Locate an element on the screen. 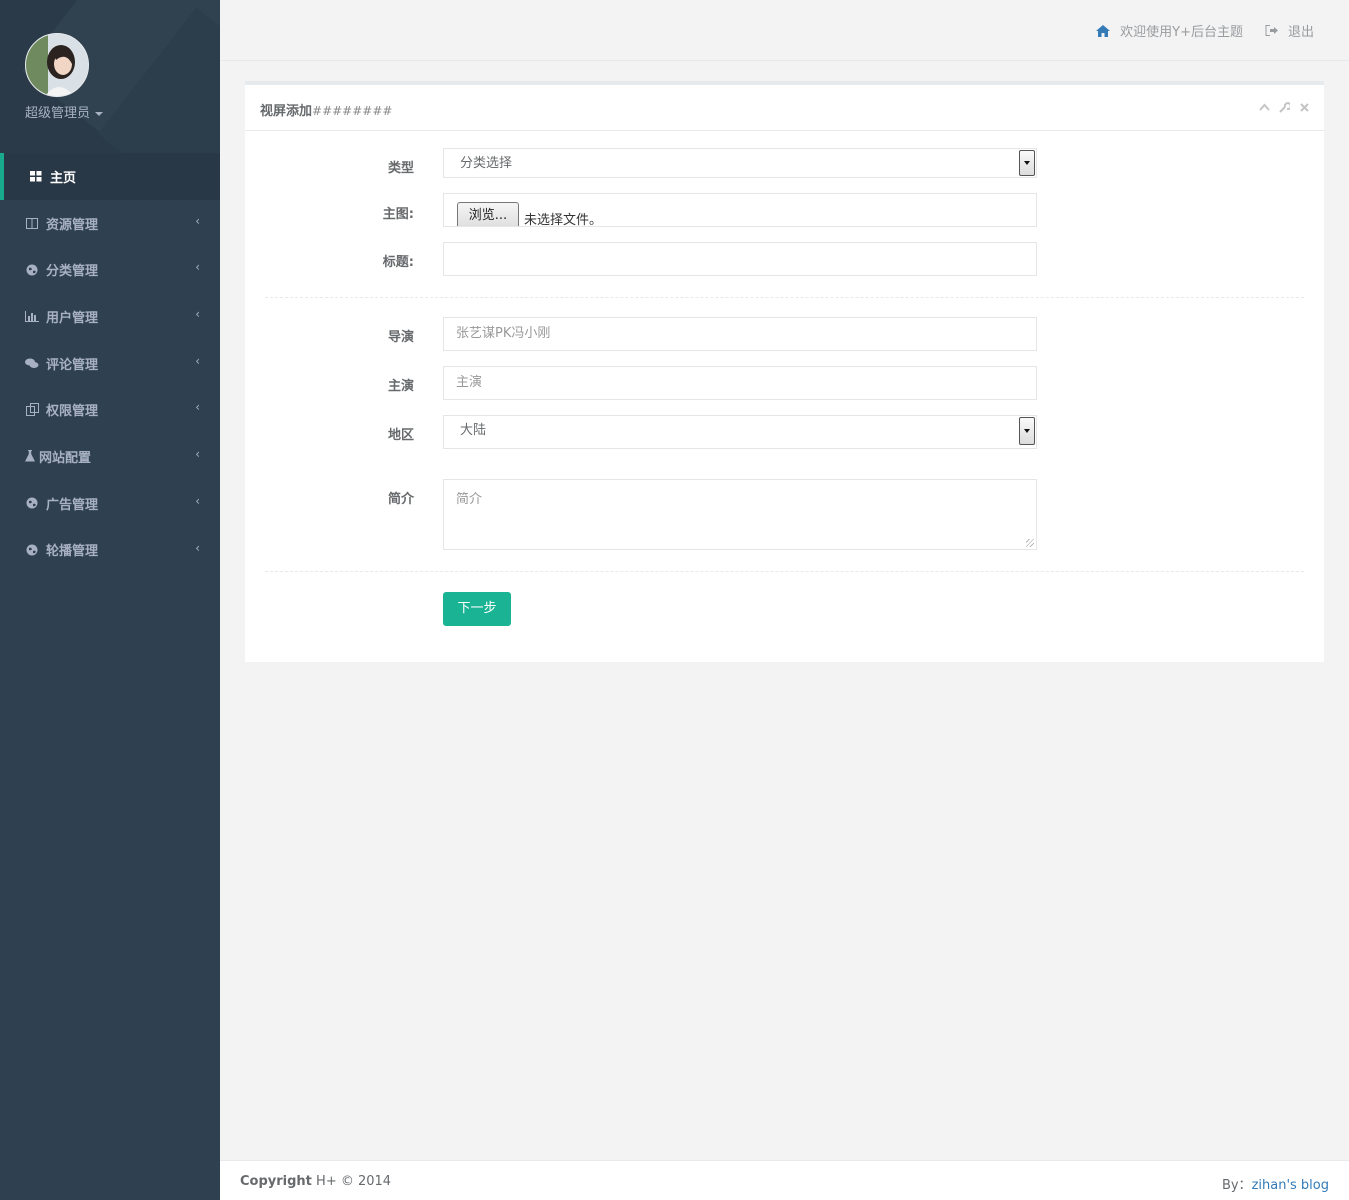  sidebar-item-label: 用户管理 is located at coordinates (72, 318).